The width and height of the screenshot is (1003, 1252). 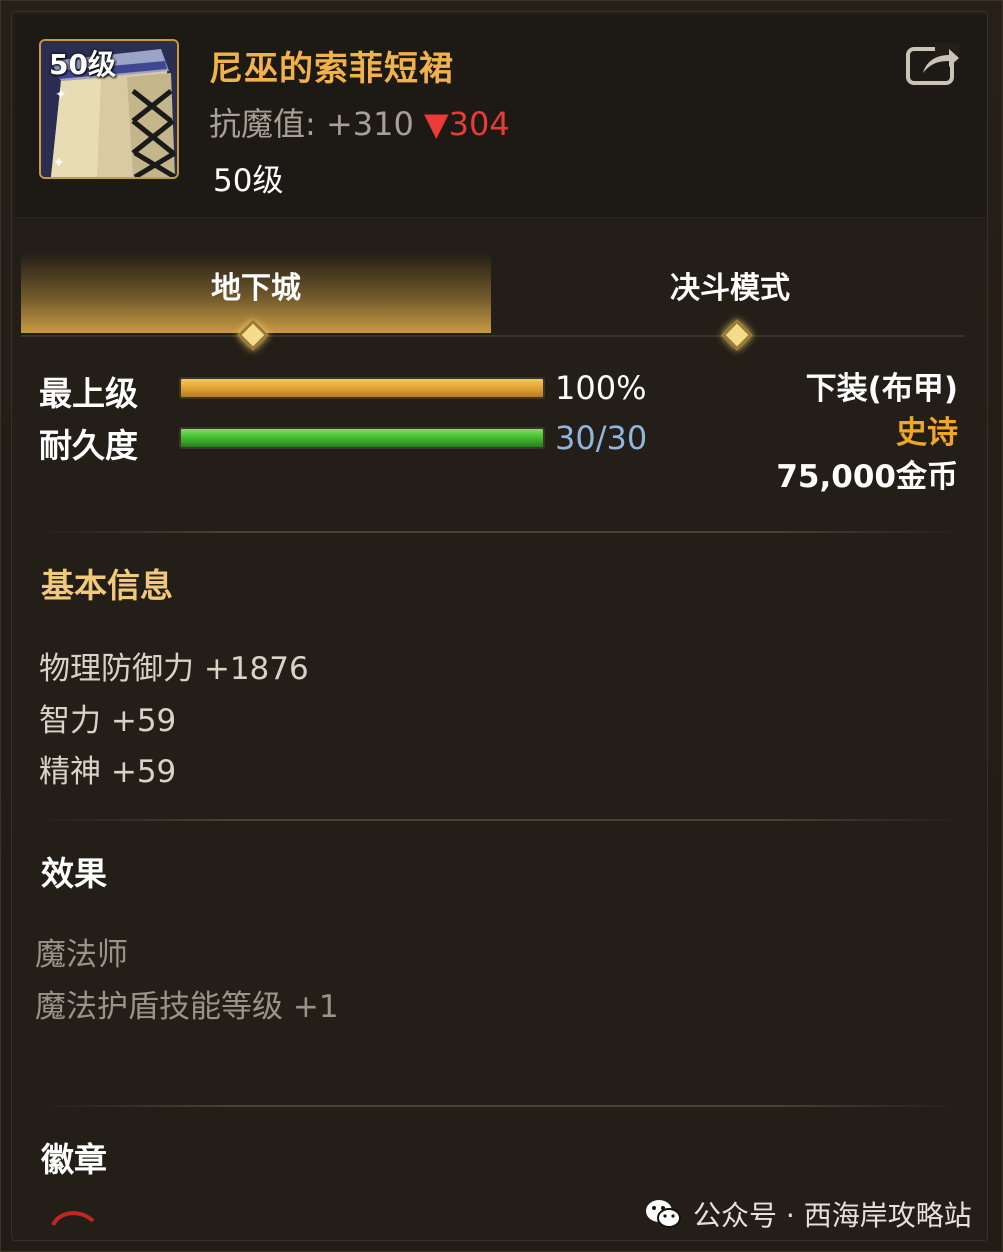 I want to click on durability-bar, so click(x=362, y=438).